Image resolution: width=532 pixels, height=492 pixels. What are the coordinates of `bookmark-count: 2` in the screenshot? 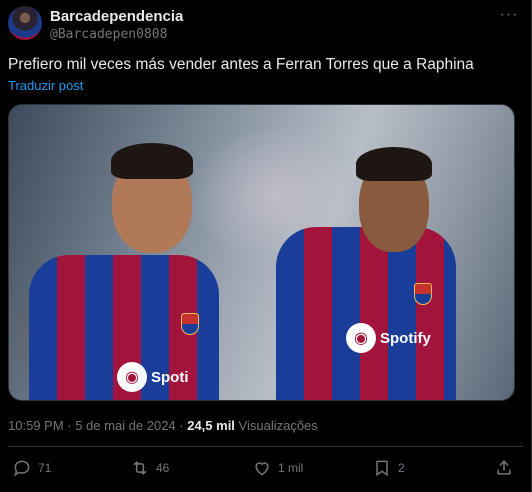 It's located at (401, 468).